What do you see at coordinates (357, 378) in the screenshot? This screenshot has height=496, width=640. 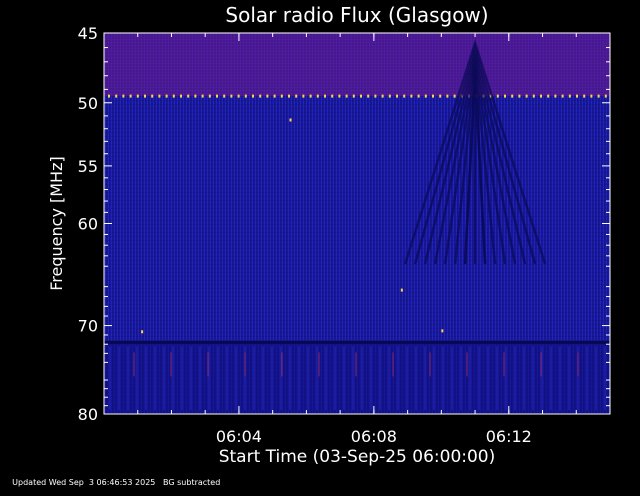 I see `lower-band` at bounding box center [357, 378].